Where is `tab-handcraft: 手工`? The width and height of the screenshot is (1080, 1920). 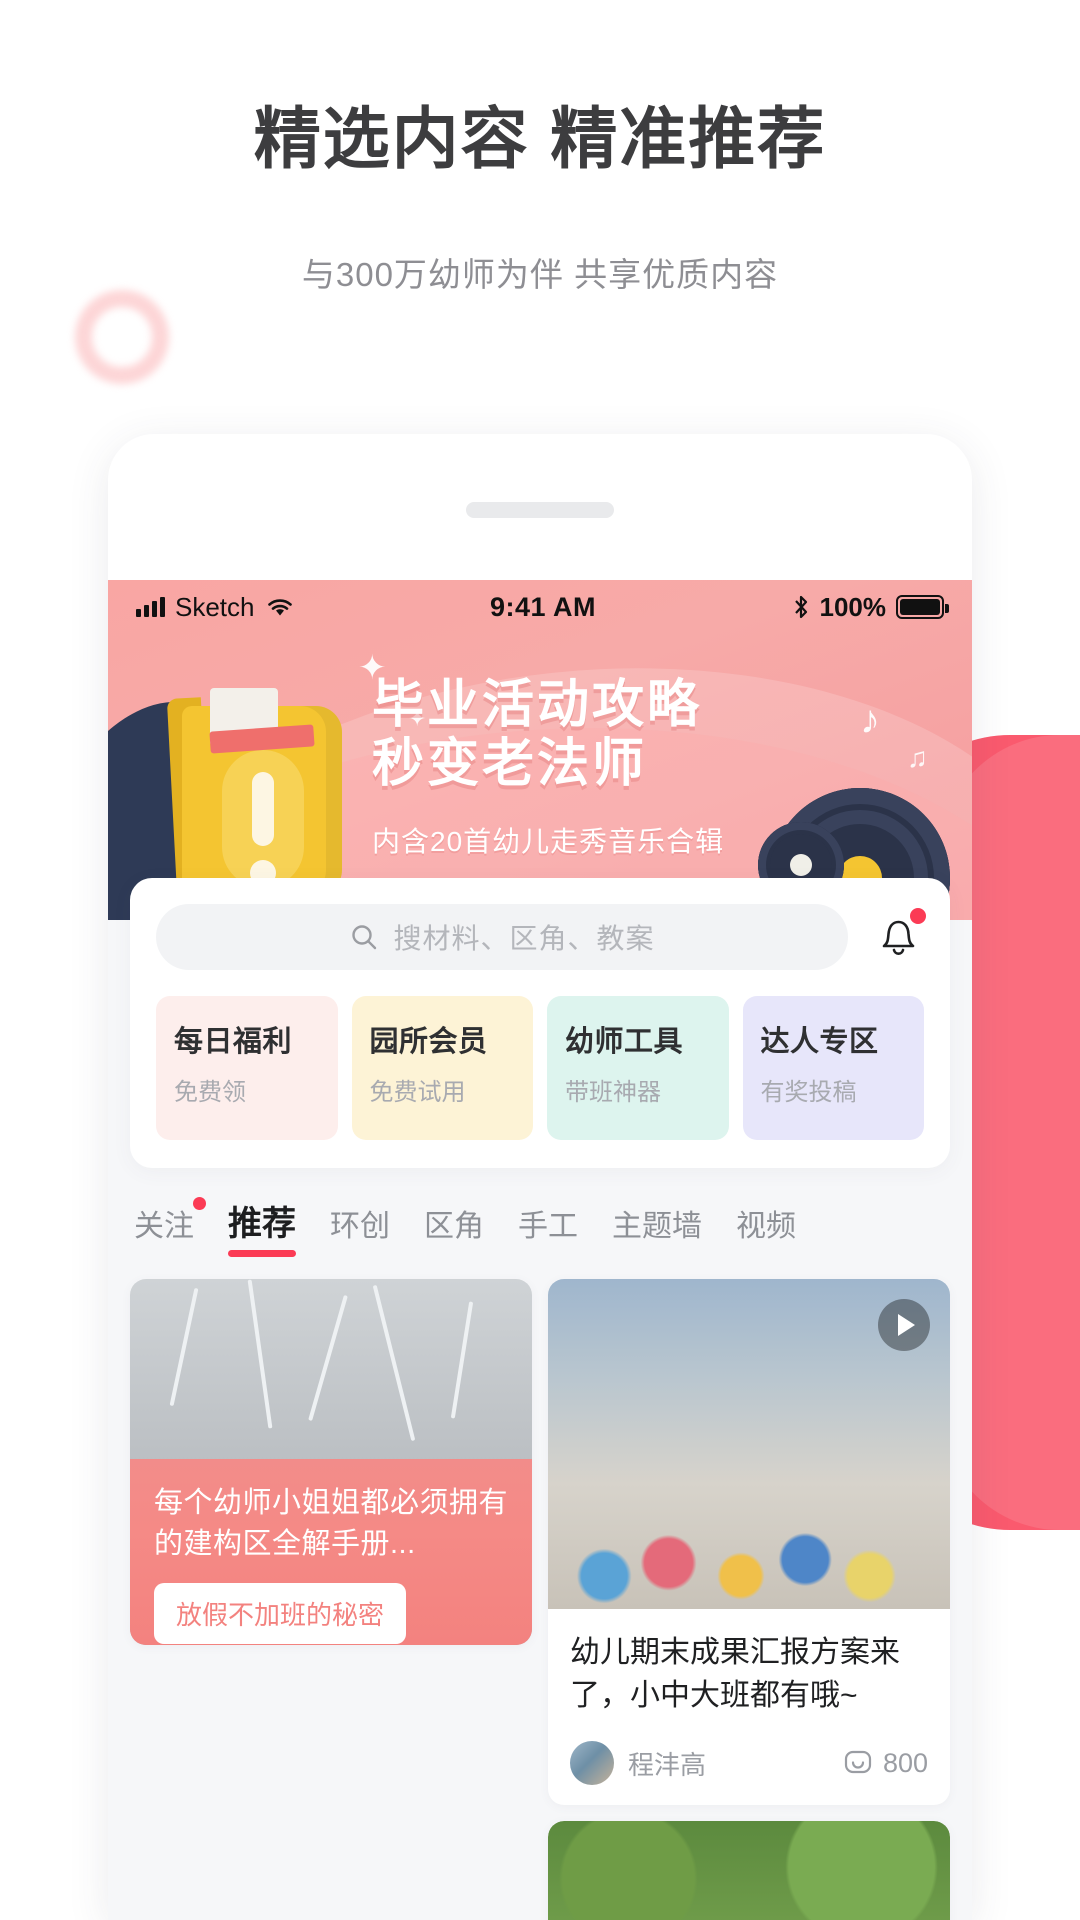
tab-handcraft: 手工 is located at coordinates (548, 1229).